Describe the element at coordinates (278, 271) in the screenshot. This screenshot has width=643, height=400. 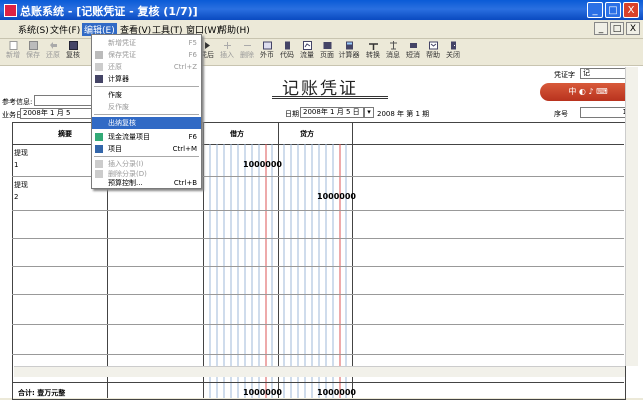
I see `amount-grid` at that location.